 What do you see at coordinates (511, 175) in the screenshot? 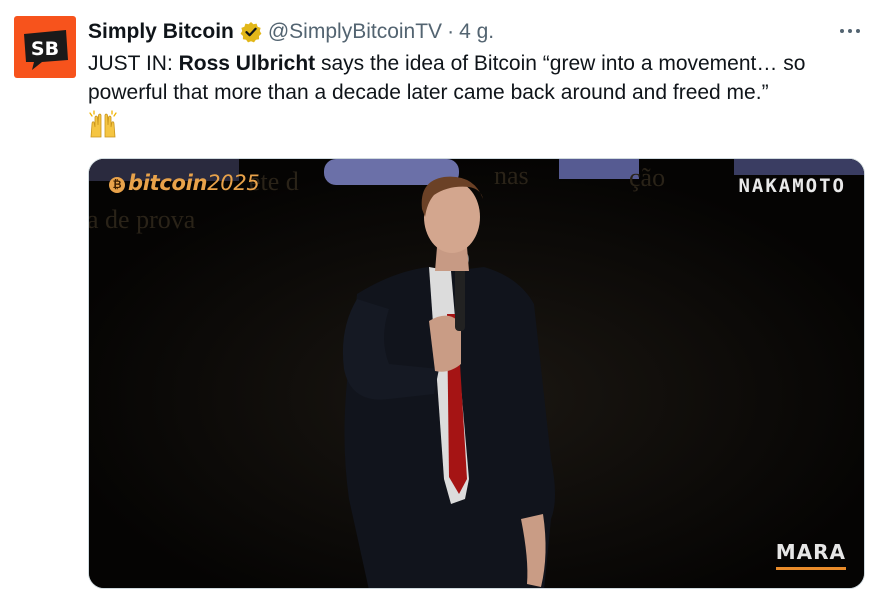
I see `background-text-2: nas` at bounding box center [511, 175].